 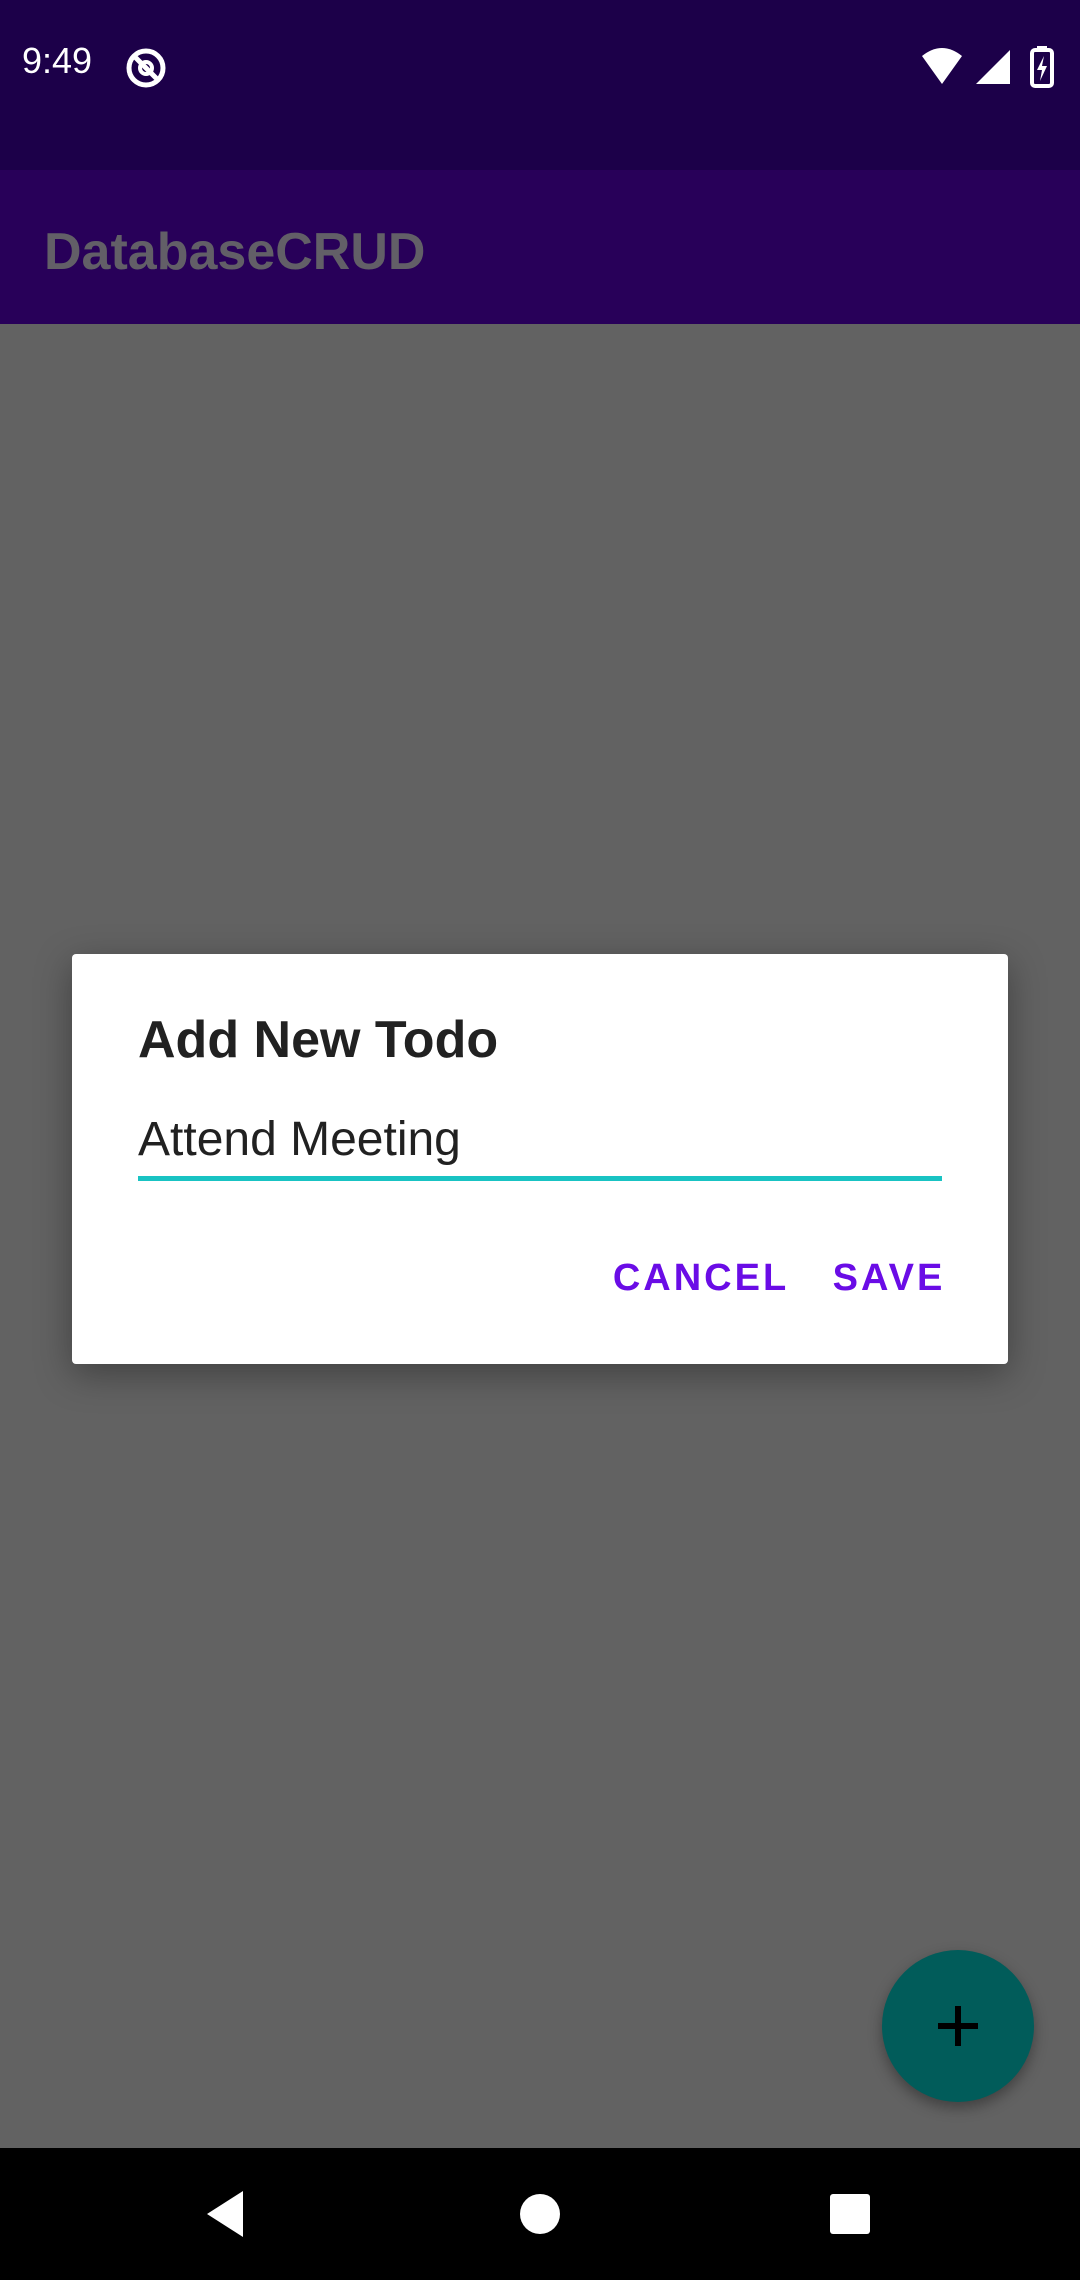 I want to click on status-bar: 9:49, so click(x=540, y=85).